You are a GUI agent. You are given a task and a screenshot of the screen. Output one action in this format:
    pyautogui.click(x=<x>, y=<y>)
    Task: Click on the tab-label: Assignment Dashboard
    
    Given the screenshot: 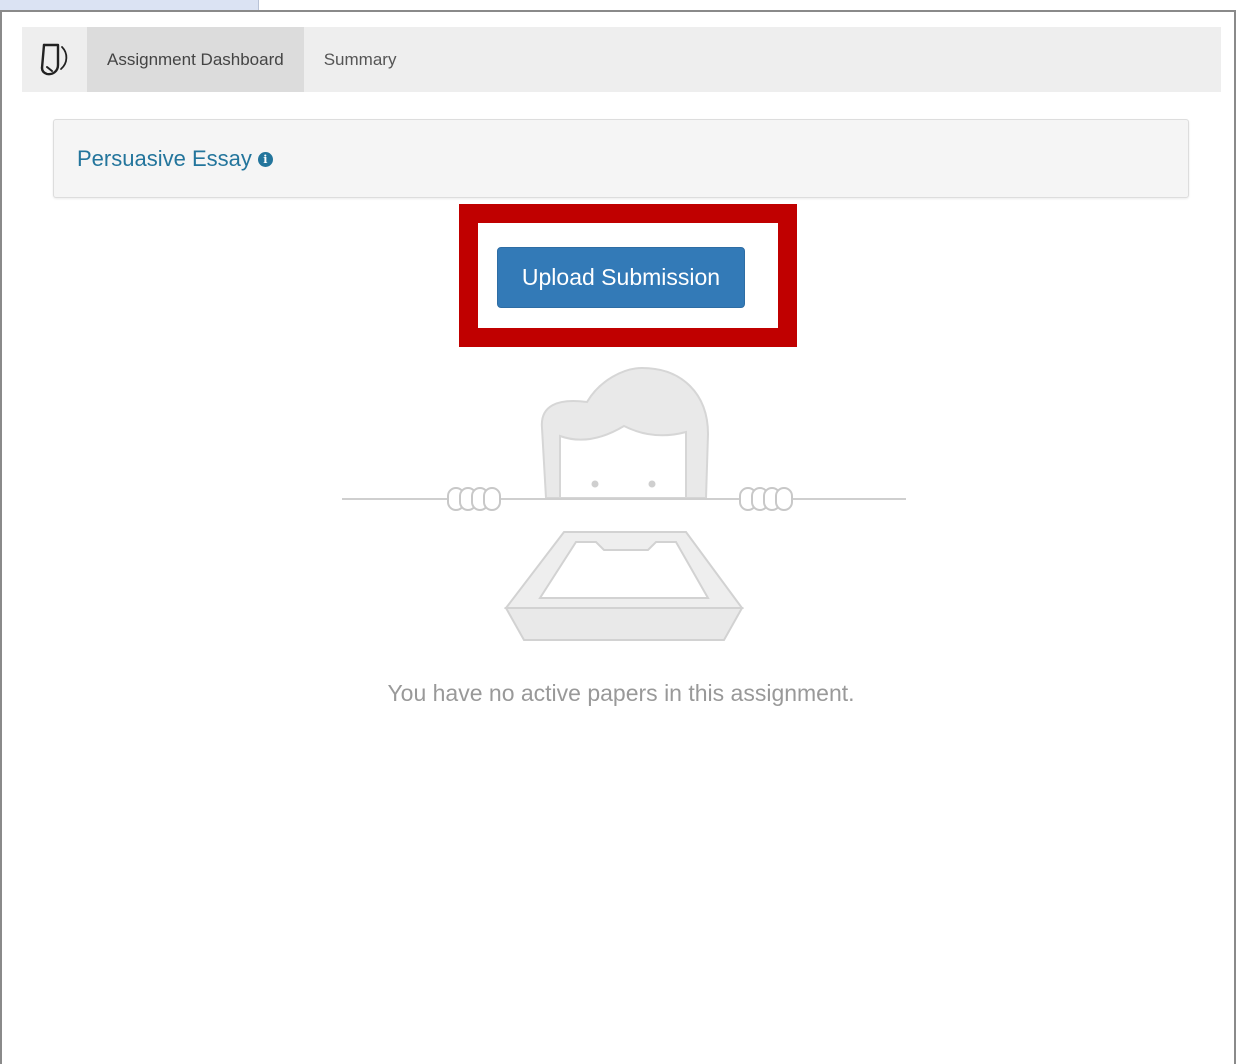 What is the action you would take?
    pyautogui.click(x=195, y=59)
    